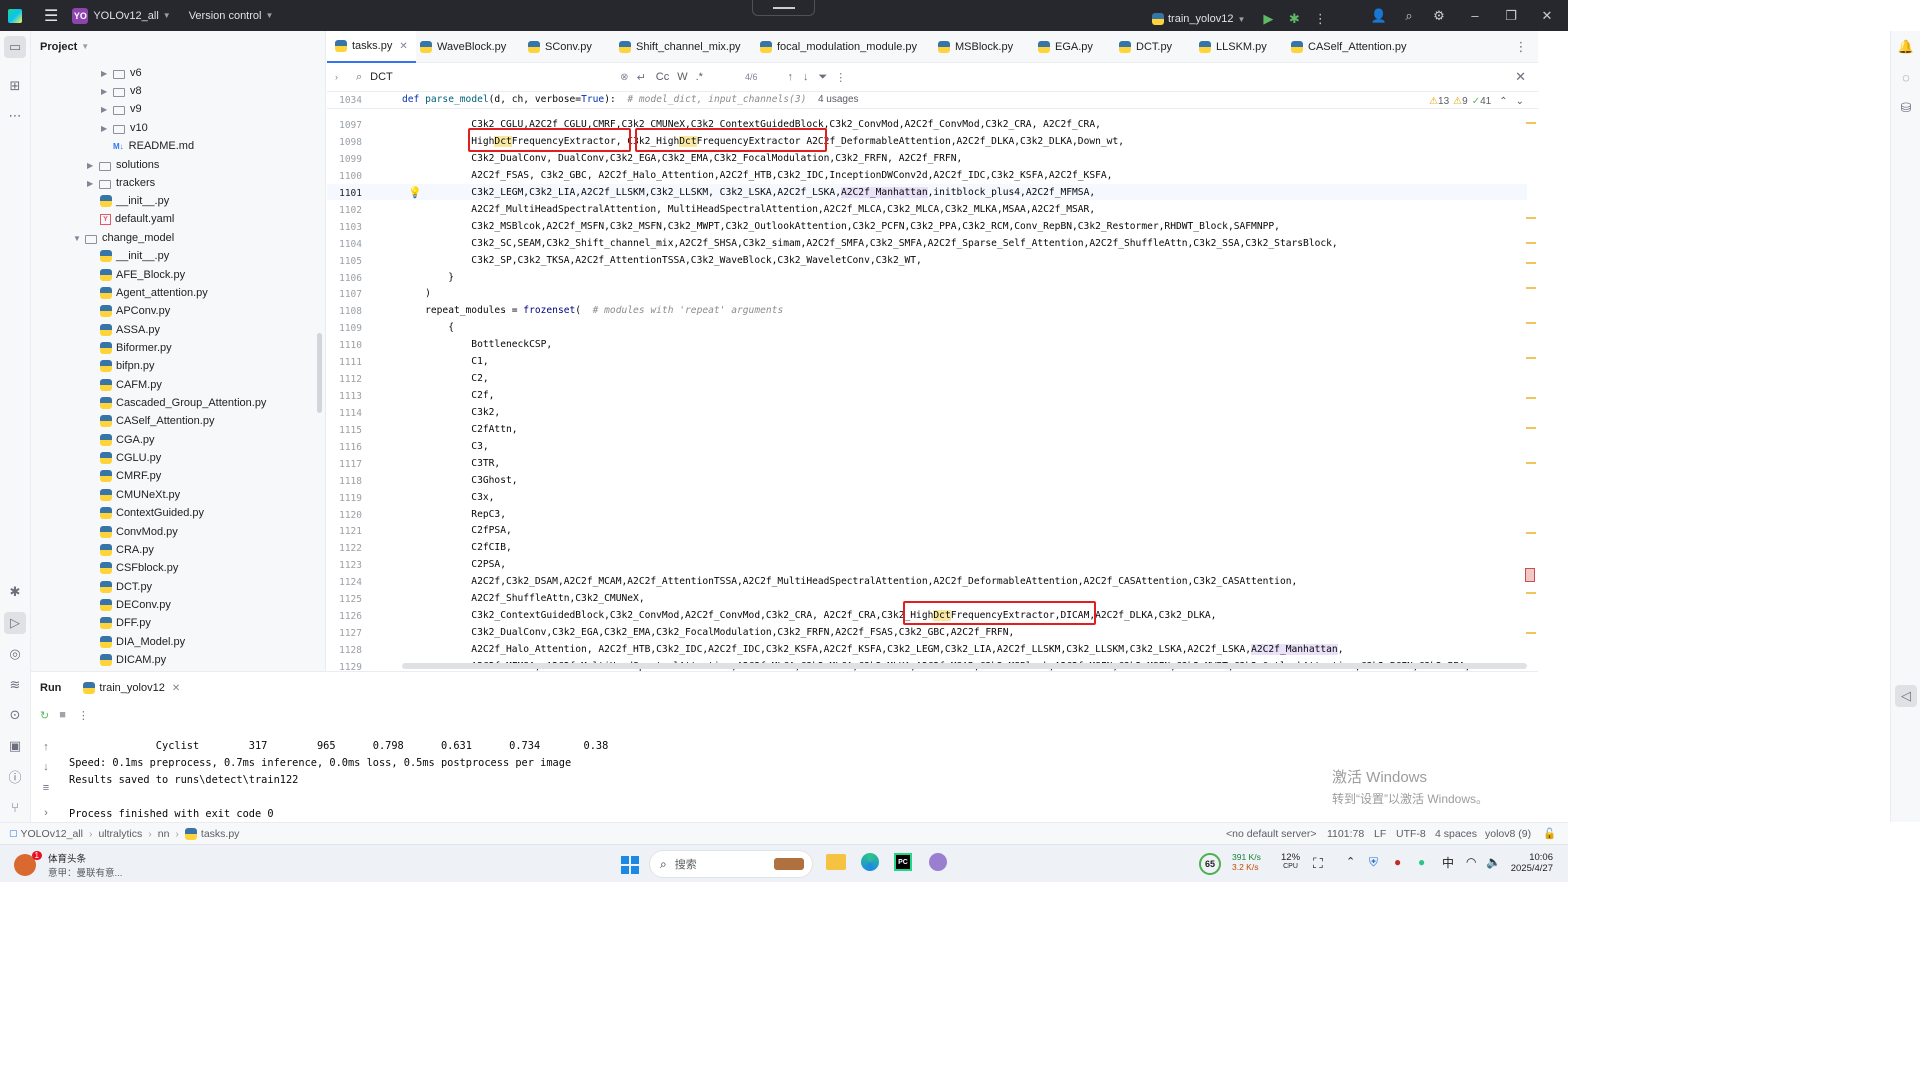  What do you see at coordinates (121, 109) in the screenshot?
I see `tree-item: ▶ v9` at bounding box center [121, 109].